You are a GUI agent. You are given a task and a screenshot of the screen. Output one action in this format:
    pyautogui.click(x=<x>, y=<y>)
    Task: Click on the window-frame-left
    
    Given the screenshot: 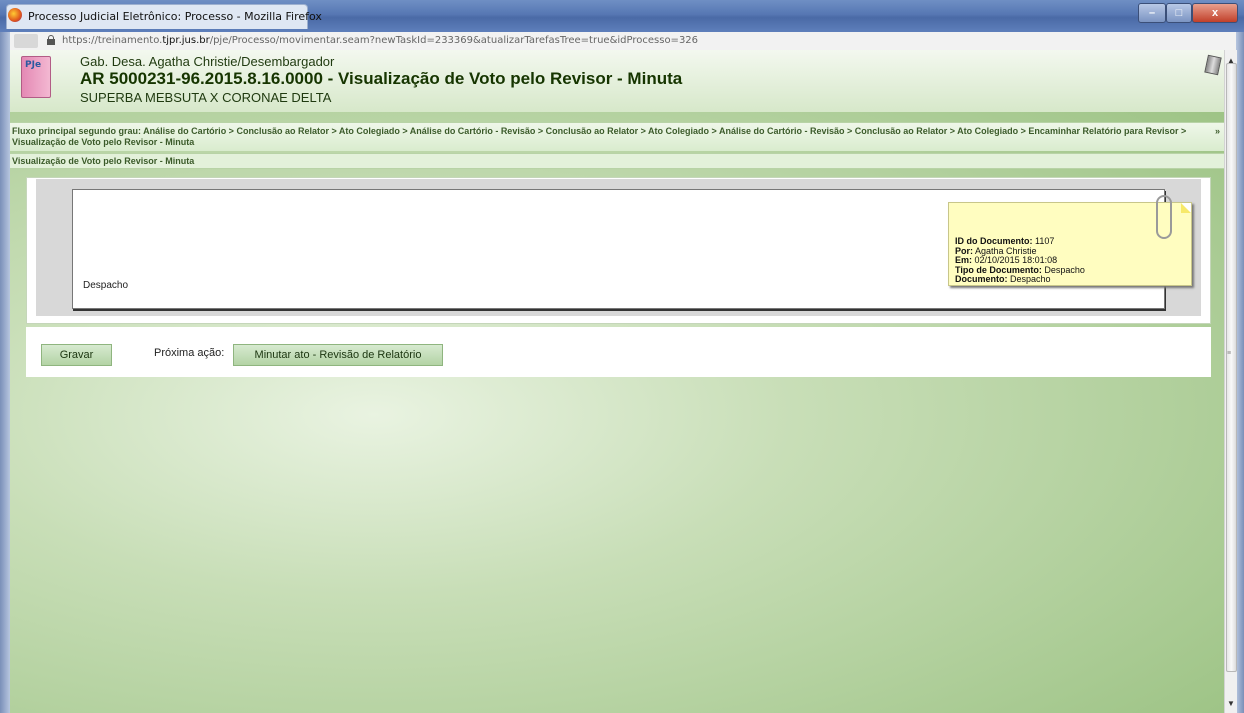 What is the action you would take?
    pyautogui.click(x=5, y=372)
    